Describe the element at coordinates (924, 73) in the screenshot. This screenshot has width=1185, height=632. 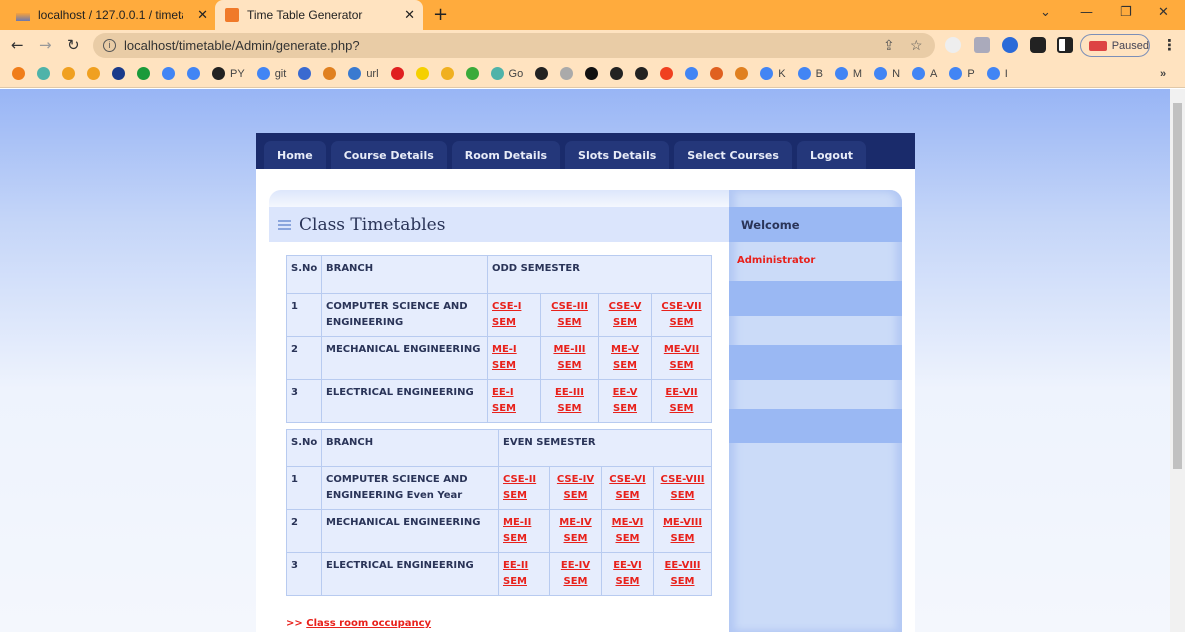
I see `bookmark-item: A` at that location.